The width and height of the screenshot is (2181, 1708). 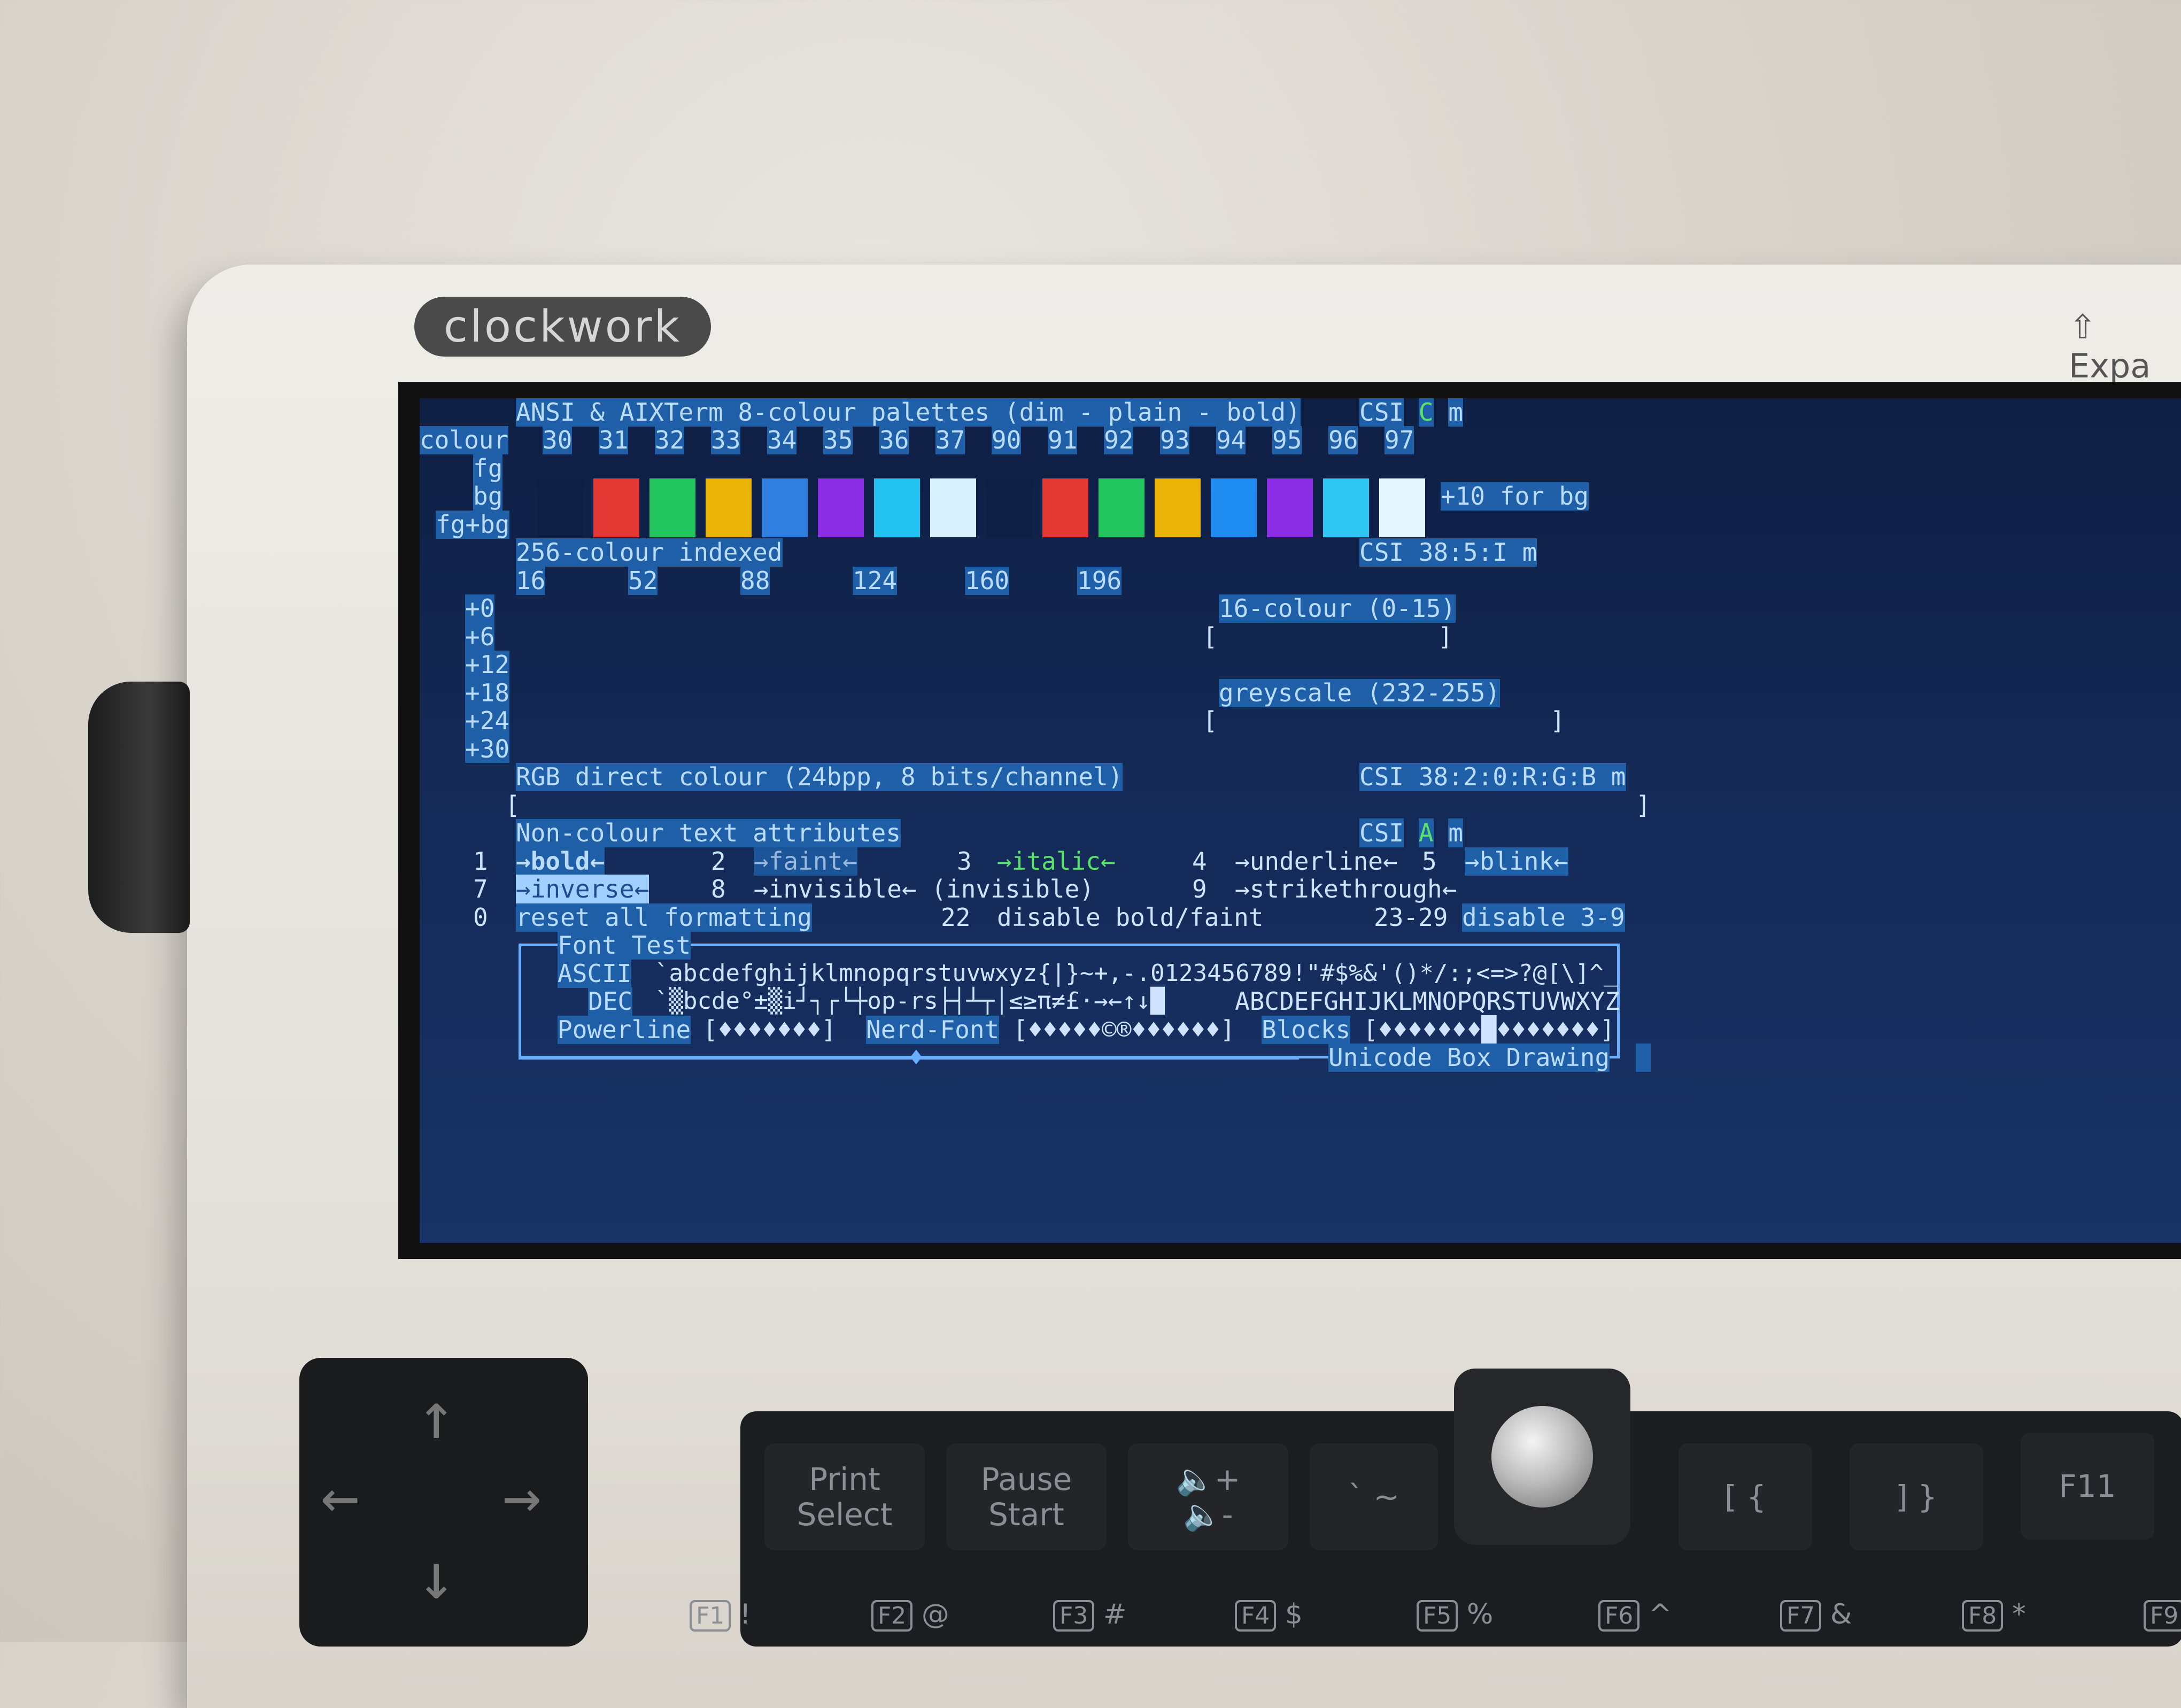 What do you see at coordinates (480, 861) in the screenshot?
I see `attr-1-num: 1` at bounding box center [480, 861].